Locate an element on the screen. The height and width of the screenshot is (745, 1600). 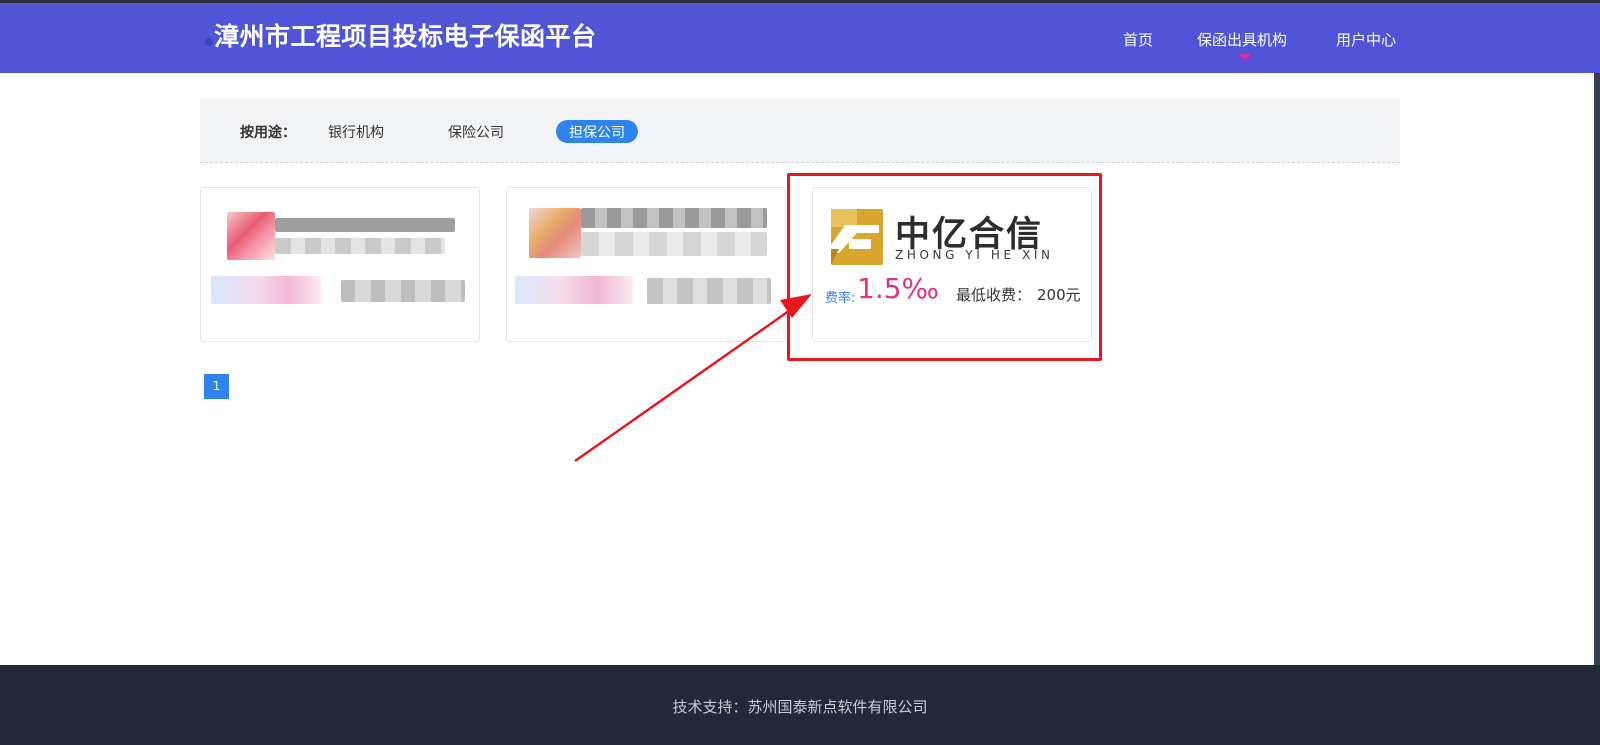
filter-bar: 按用途： 银行机构 保险公司 担保公司 is located at coordinates (800, 130).